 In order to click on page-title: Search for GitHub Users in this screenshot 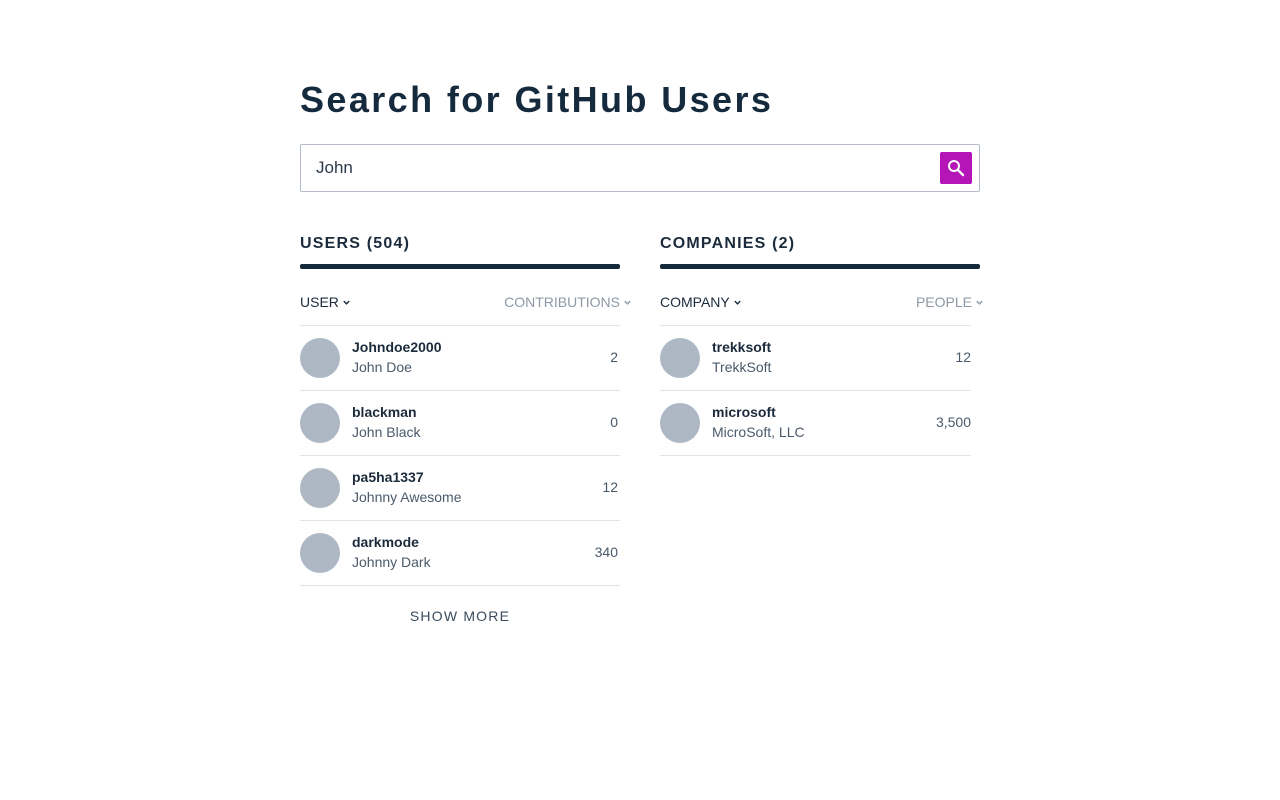, I will do `click(537, 99)`.